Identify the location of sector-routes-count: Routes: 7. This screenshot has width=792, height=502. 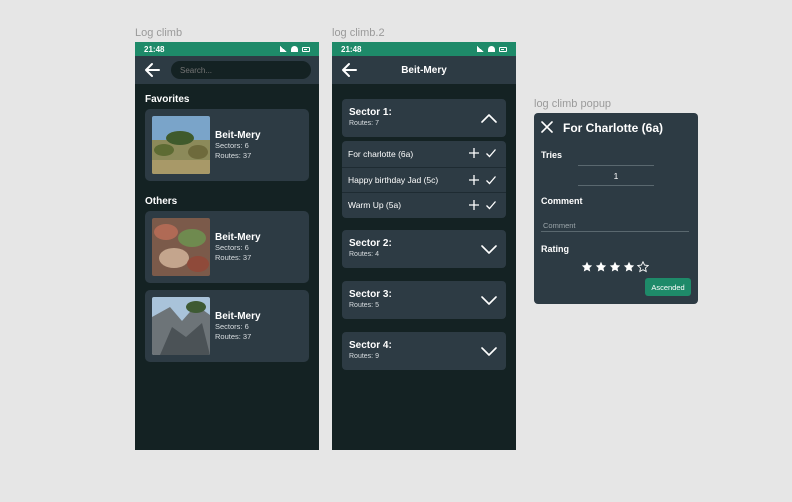
(364, 123).